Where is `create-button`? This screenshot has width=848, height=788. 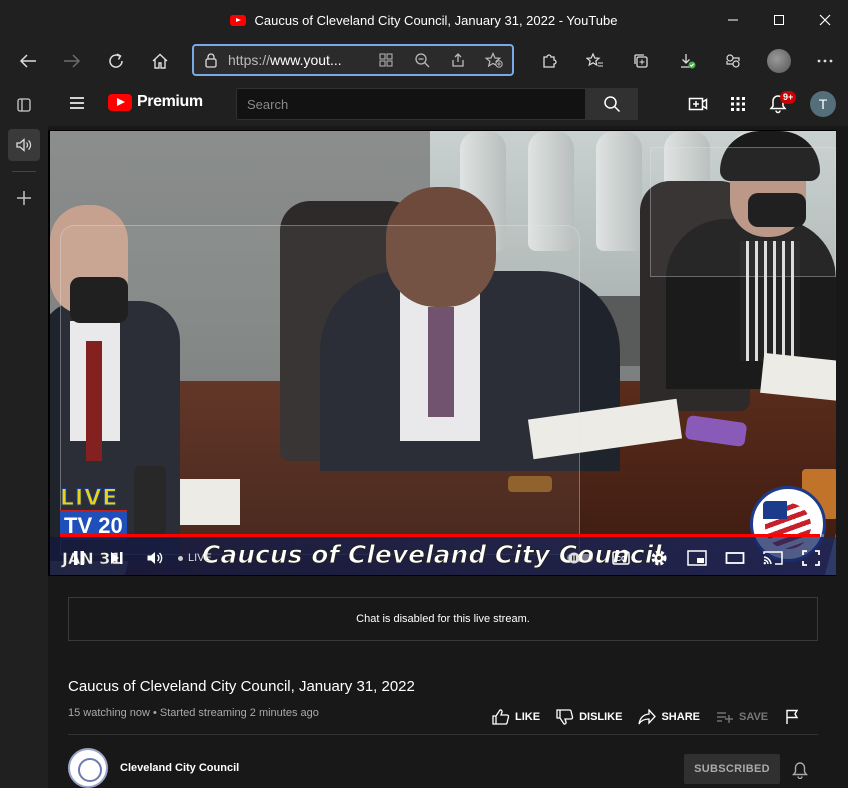 create-button is located at coordinates (698, 104).